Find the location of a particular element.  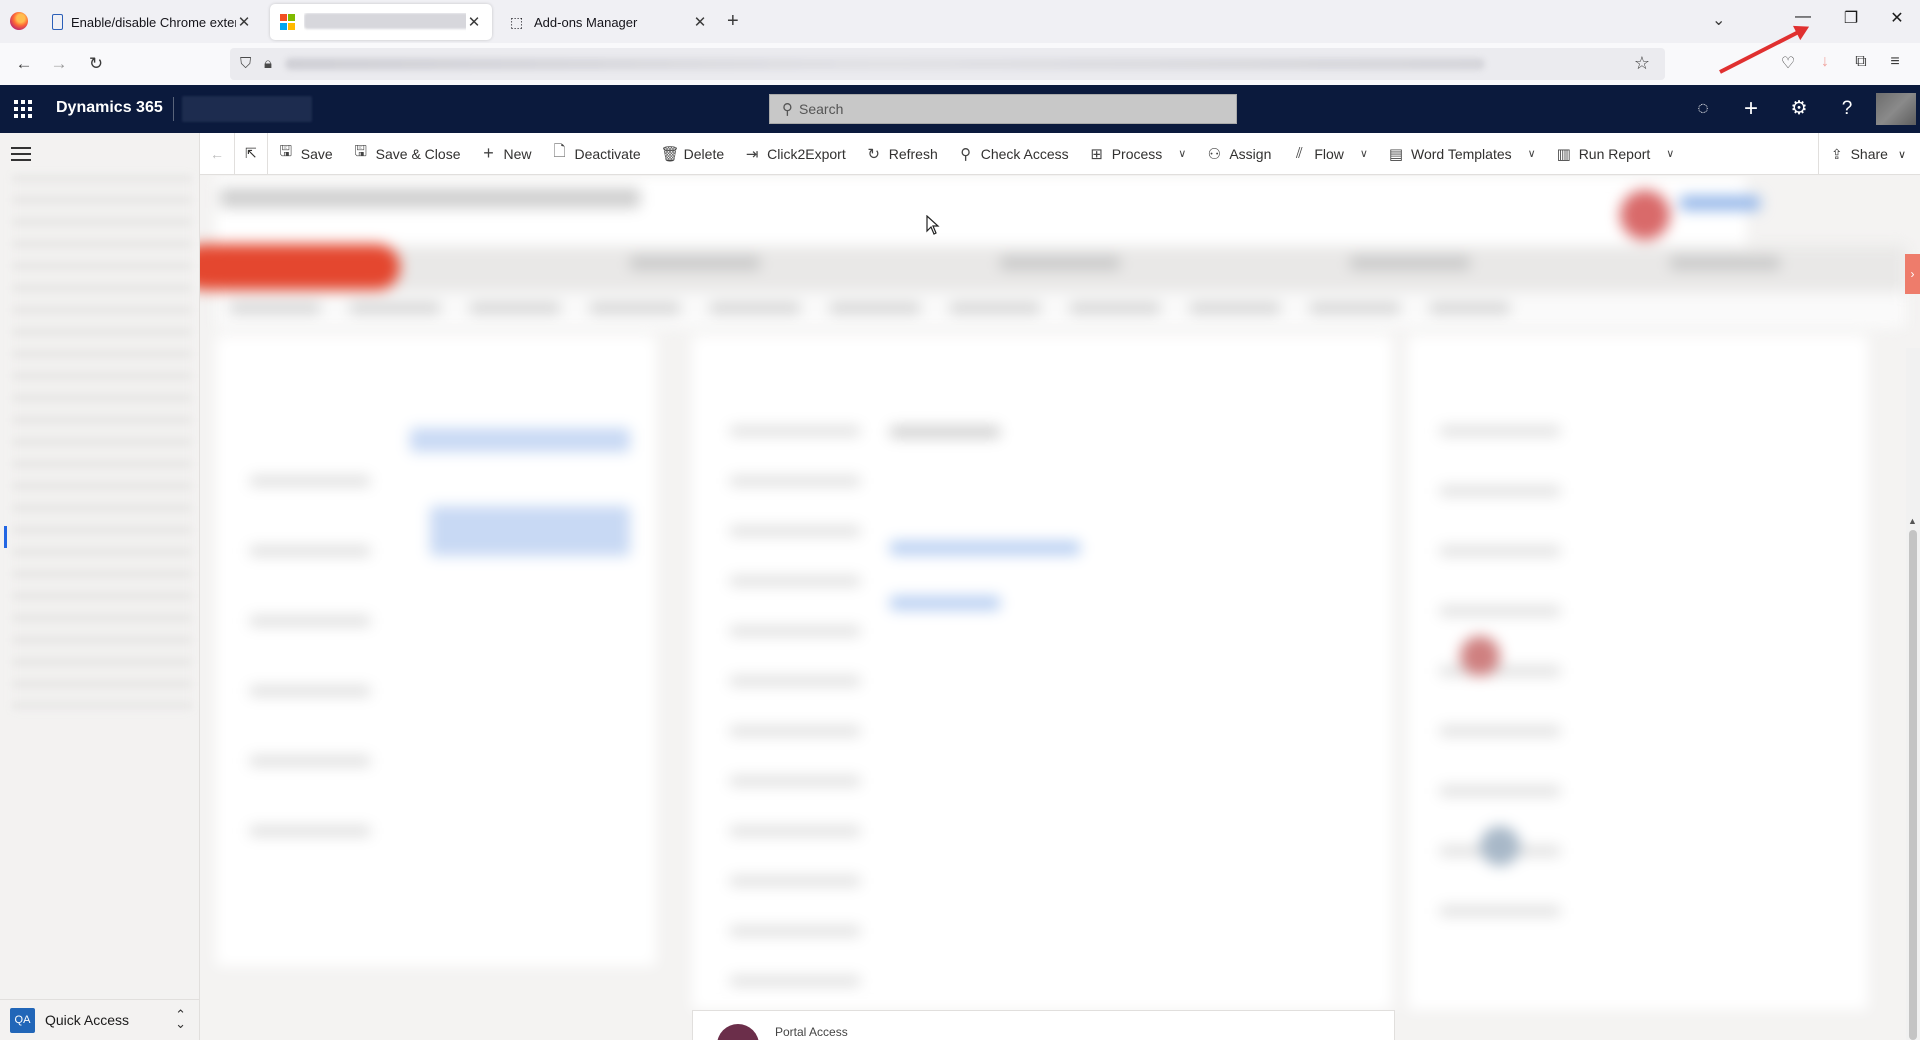

new-label: New is located at coordinates (517, 153).